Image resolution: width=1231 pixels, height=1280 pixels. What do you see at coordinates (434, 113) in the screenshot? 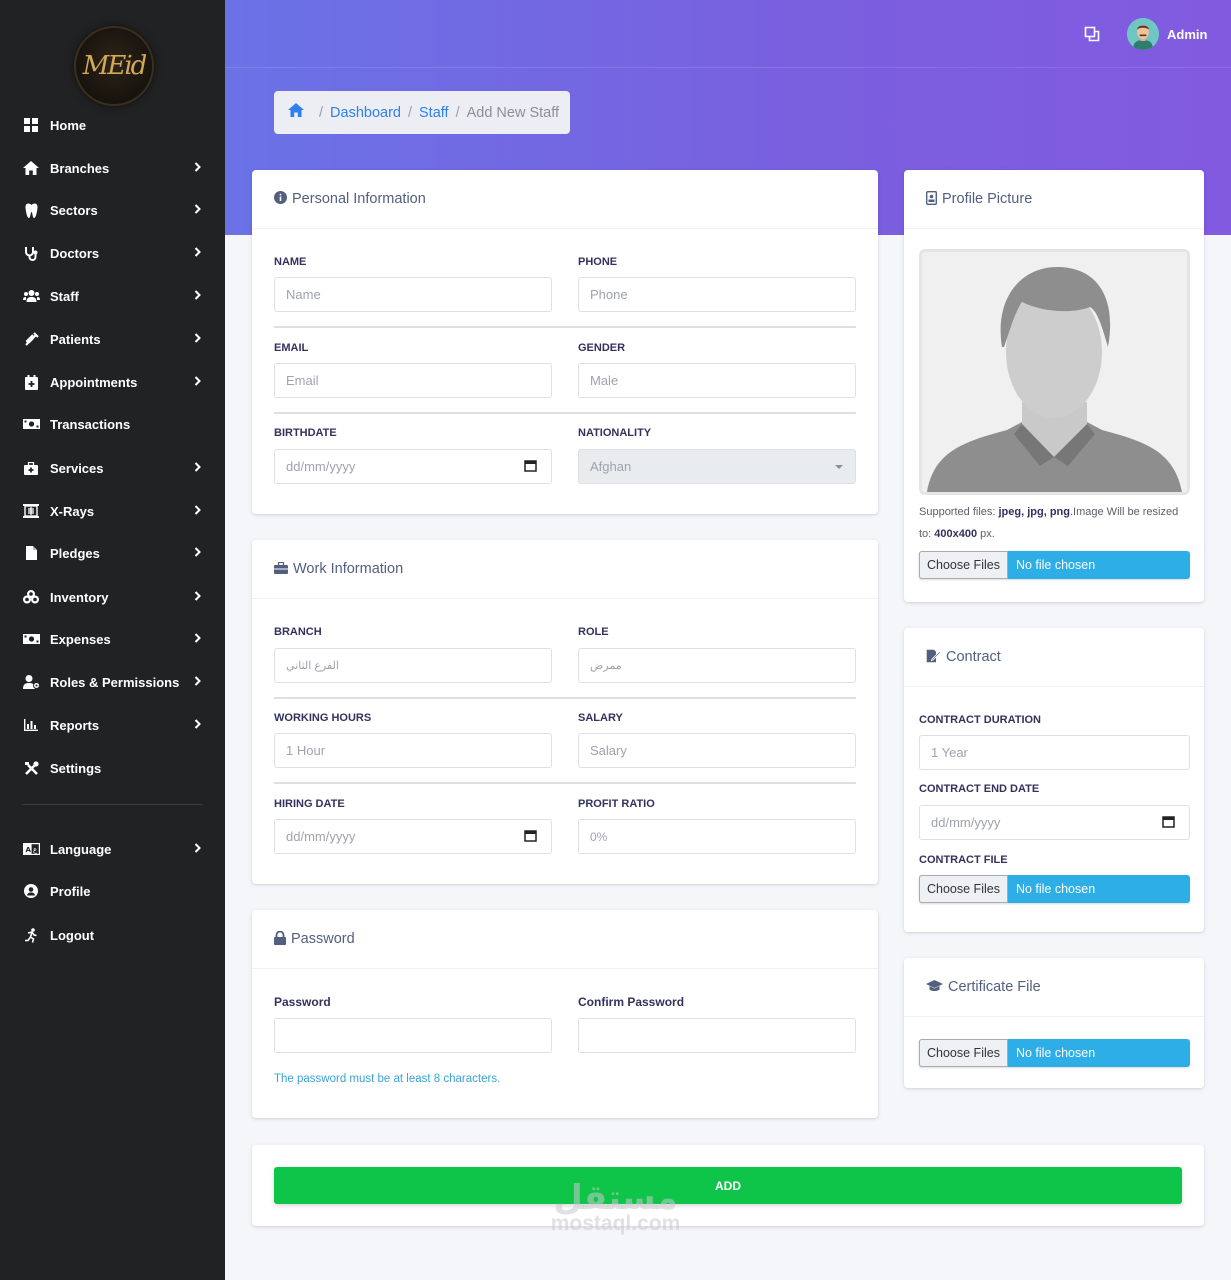
I see `breadcrumb-staff: Staff` at bounding box center [434, 113].